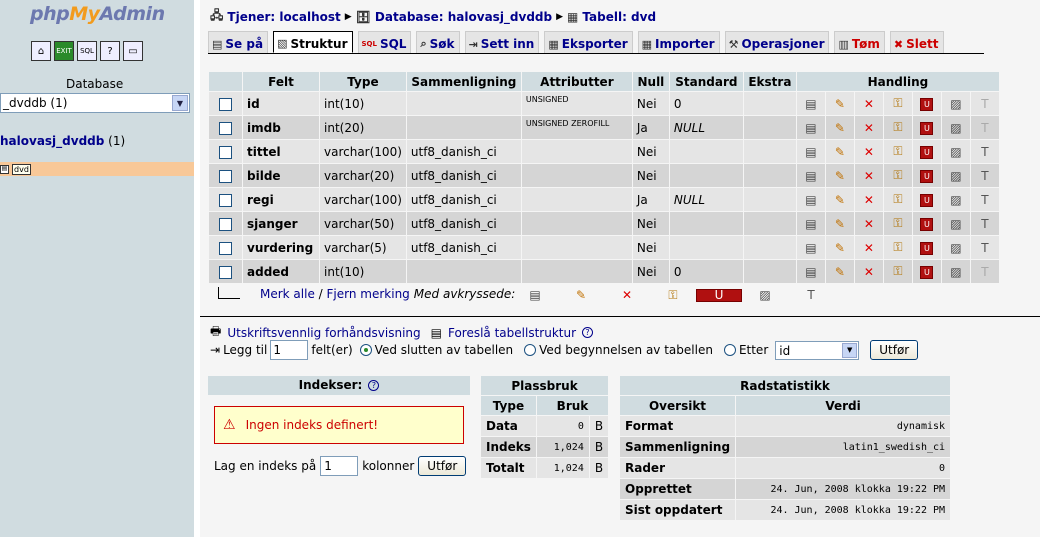 The image size is (1040, 537). Describe the element at coordinates (339, 466) in the screenshot. I see `create-index-count-input` at that location.